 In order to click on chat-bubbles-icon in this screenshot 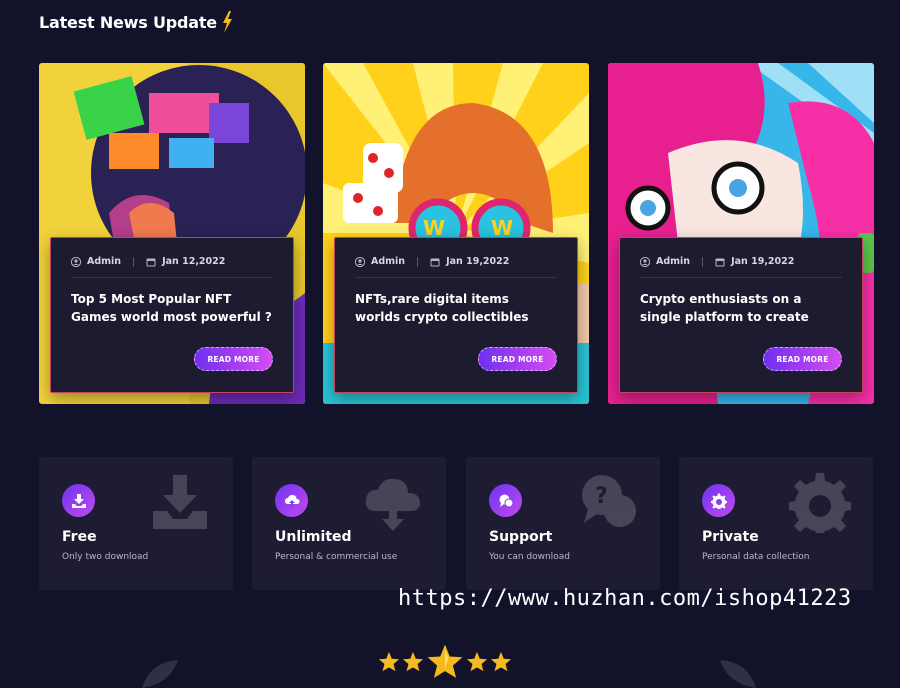, I will do `click(506, 500)`.